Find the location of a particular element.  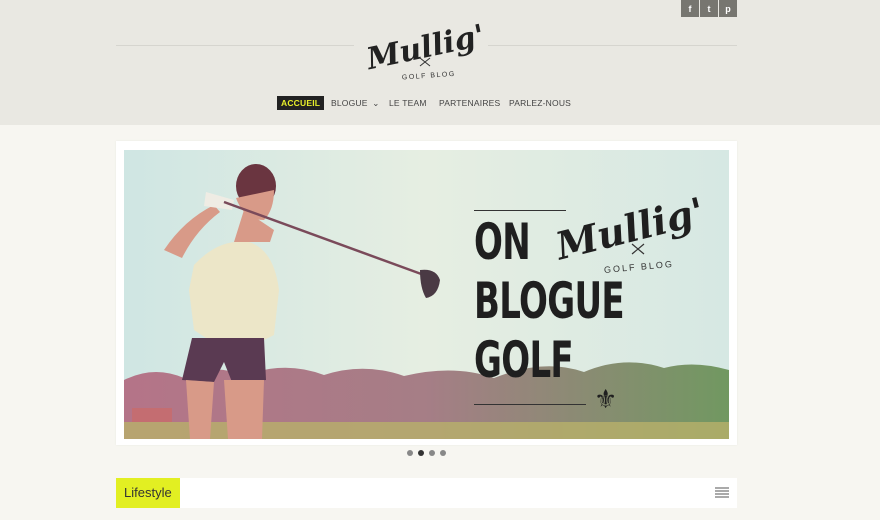

hero-rule-top is located at coordinates (520, 210).